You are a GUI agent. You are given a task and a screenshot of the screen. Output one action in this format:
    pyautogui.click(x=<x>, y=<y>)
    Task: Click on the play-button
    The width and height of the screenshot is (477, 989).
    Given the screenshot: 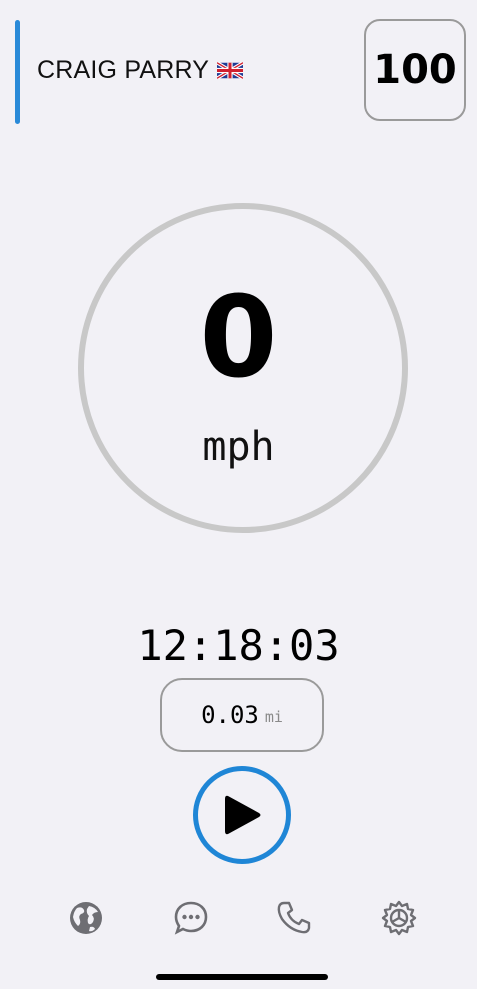 What is the action you would take?
    pyautogui.click(x=242, y=815)
    